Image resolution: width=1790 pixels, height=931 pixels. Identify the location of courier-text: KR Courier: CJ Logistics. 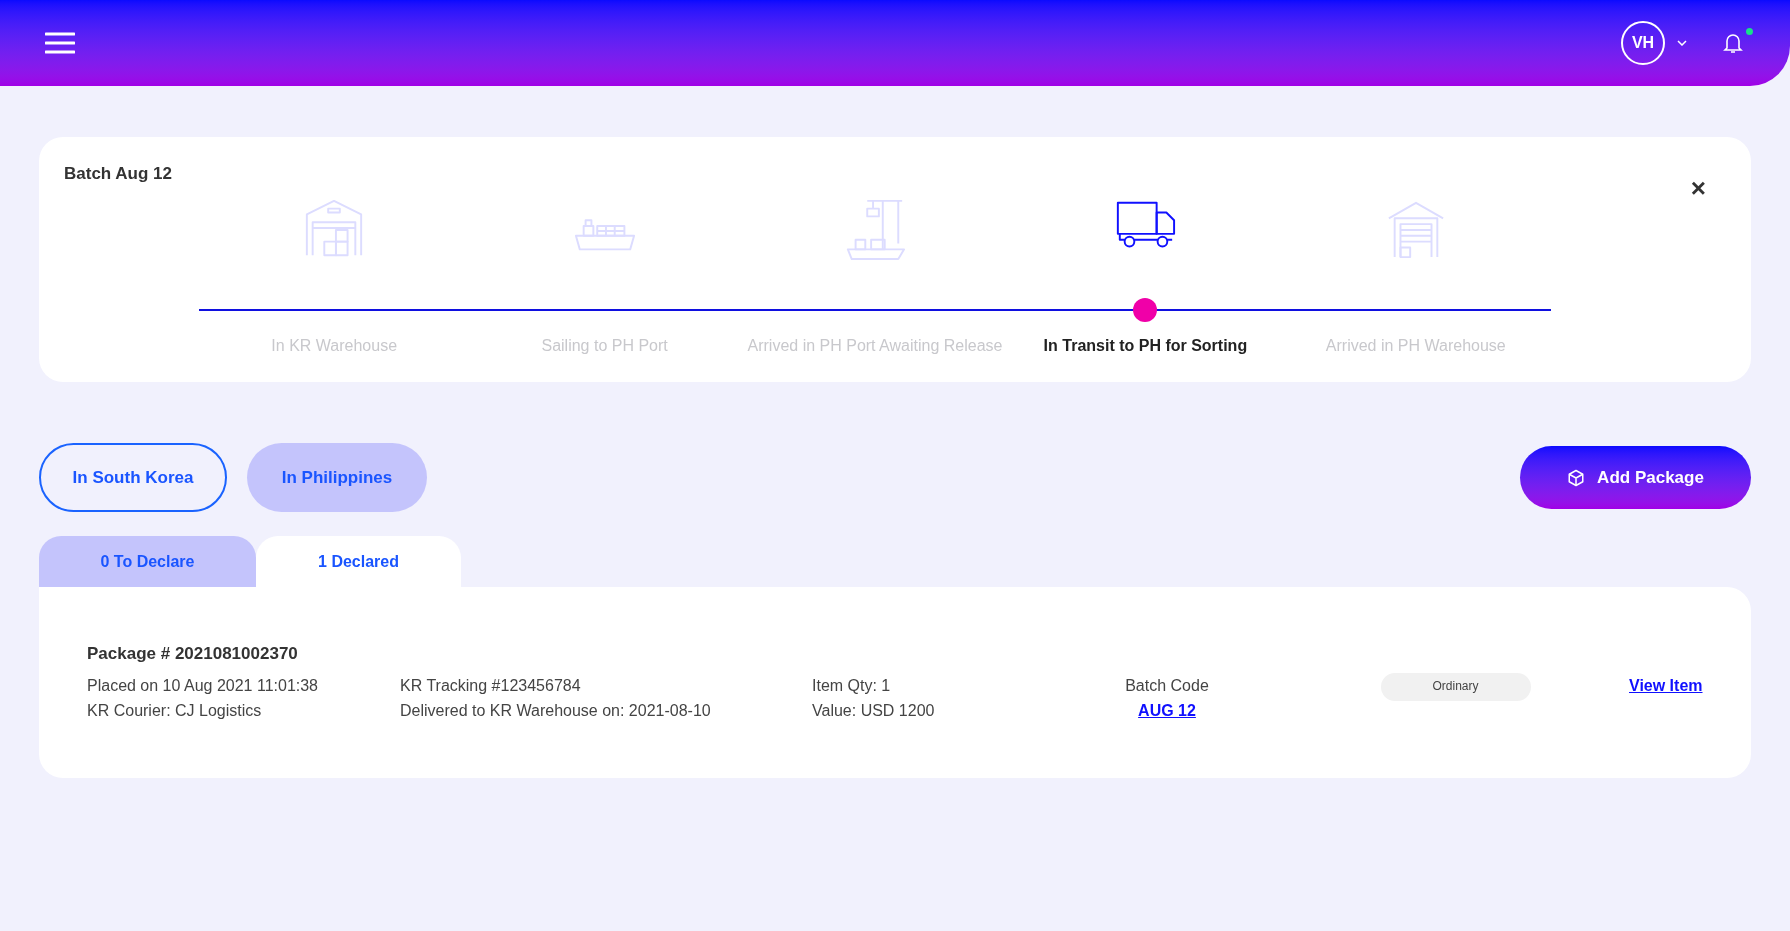
(175, 710).